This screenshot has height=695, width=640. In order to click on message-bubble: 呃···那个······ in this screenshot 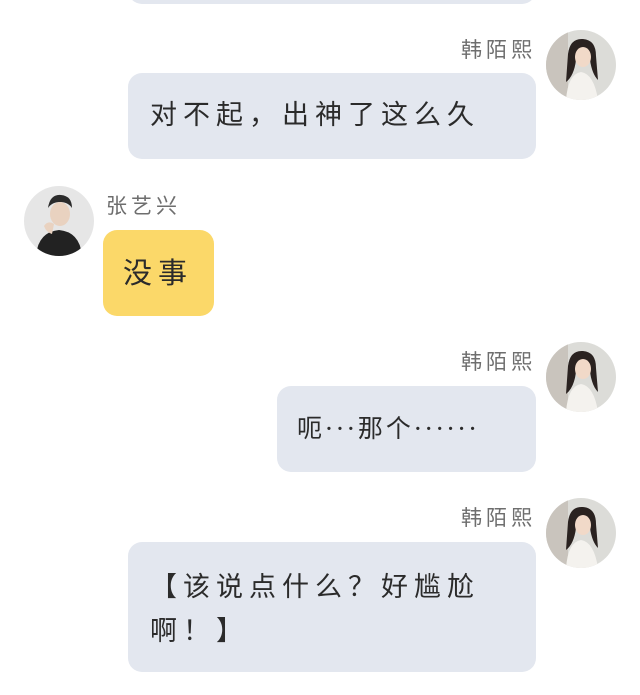, I will do `click(406, 429)`.